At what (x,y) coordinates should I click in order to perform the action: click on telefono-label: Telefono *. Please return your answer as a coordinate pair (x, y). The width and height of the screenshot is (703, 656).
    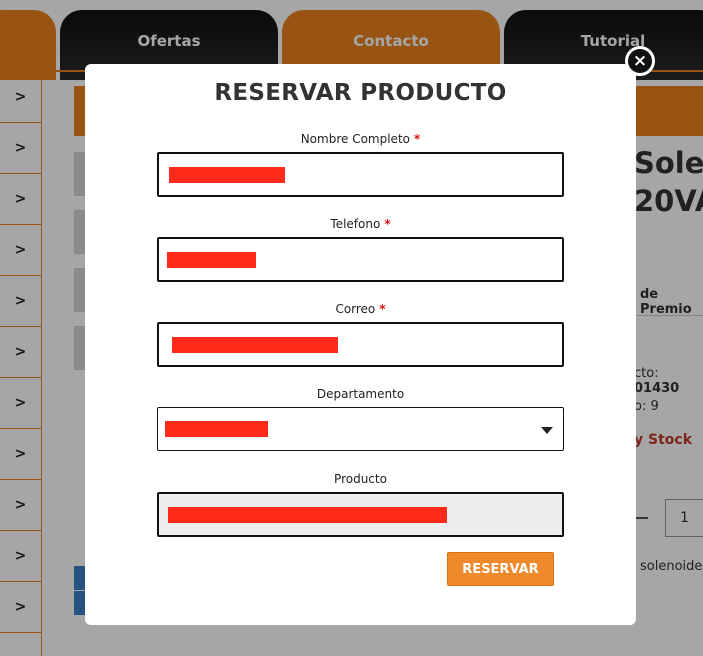
    Looking at the image, I should click on (360, 224).